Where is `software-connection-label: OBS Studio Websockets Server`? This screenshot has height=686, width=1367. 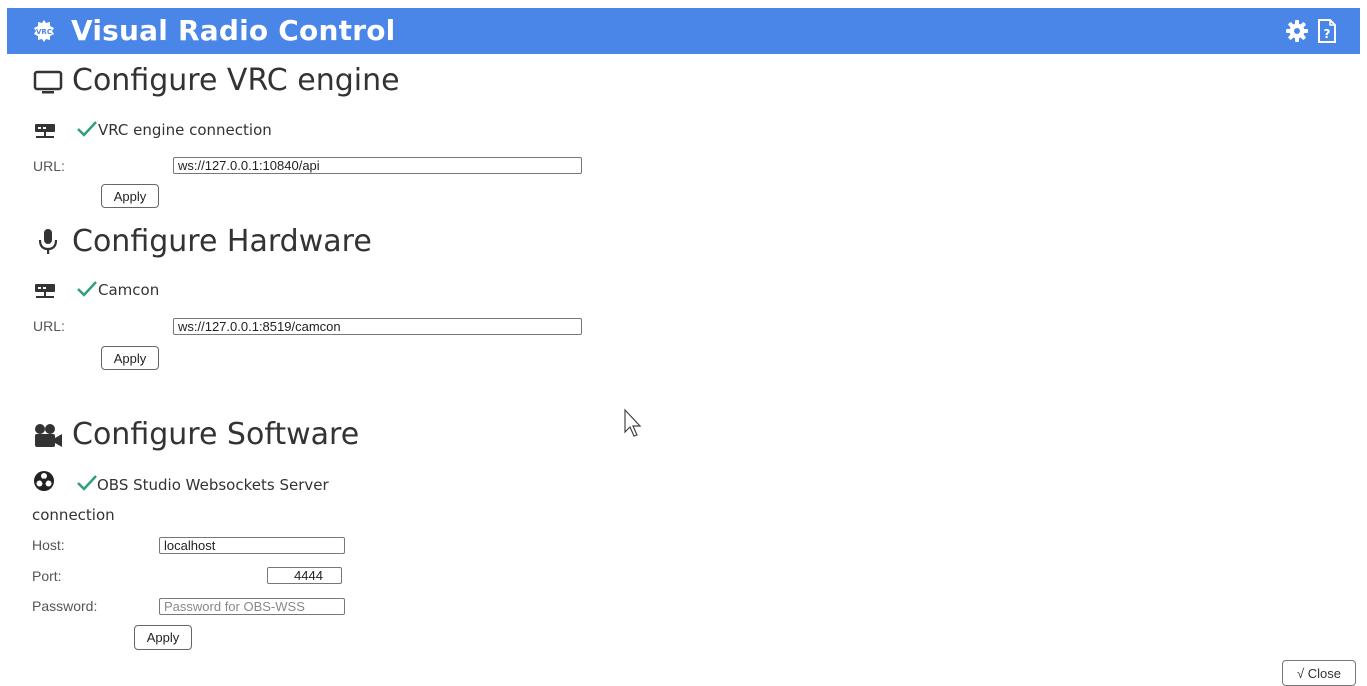
software-connection-label: OBS Studio Websockets Server is located at coordinates (213, 485).